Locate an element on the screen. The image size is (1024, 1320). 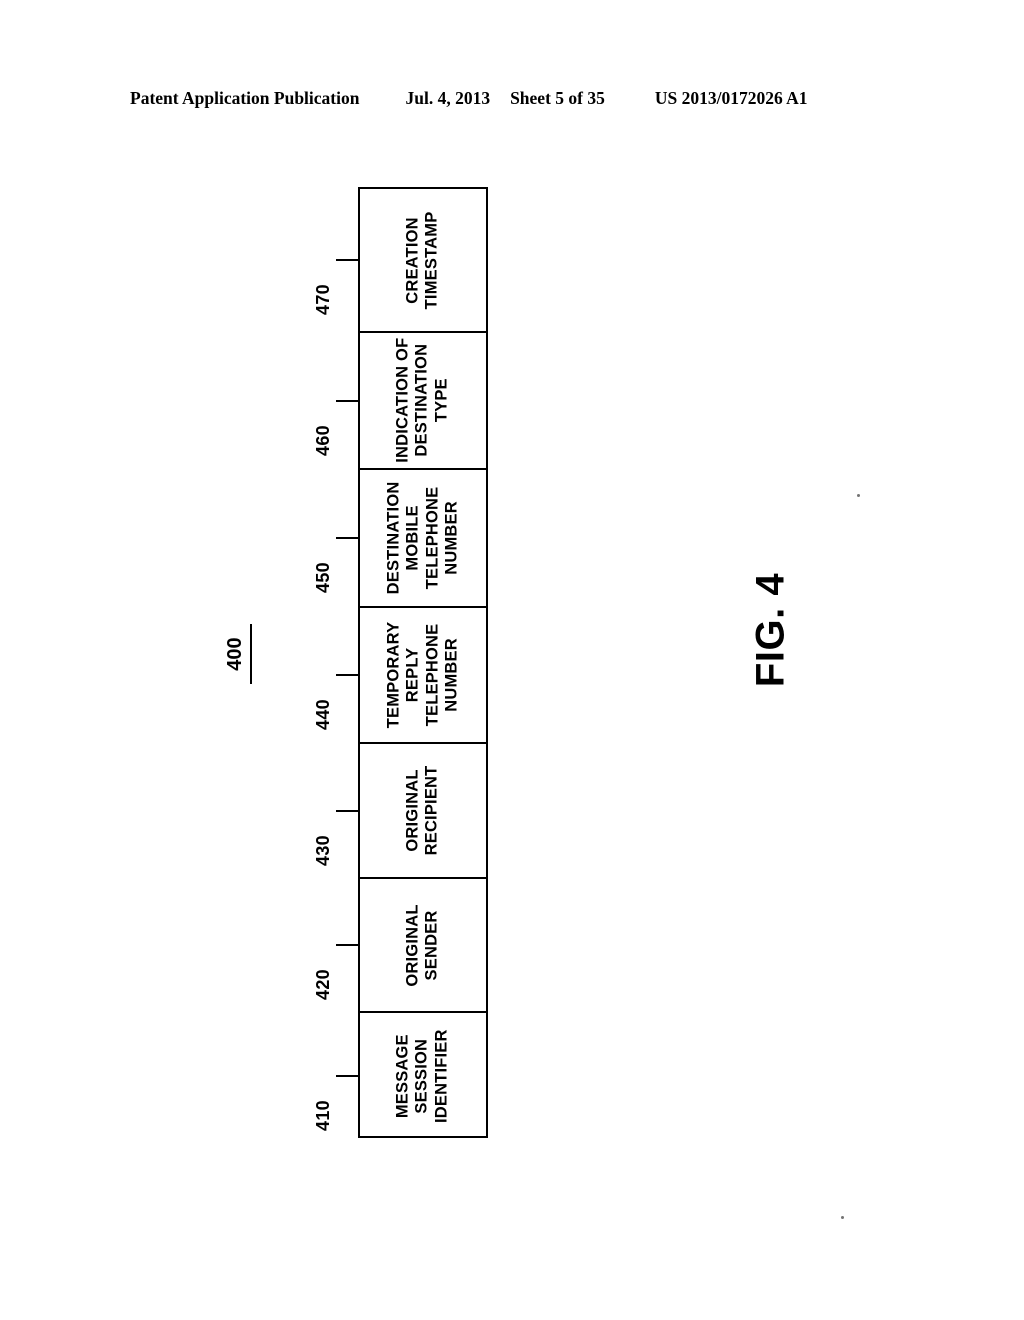
block-destination-mobile-telephone-number: DESTINATION MOBILE TELEPHONE NUMBER is located at coordinates (423, 539).